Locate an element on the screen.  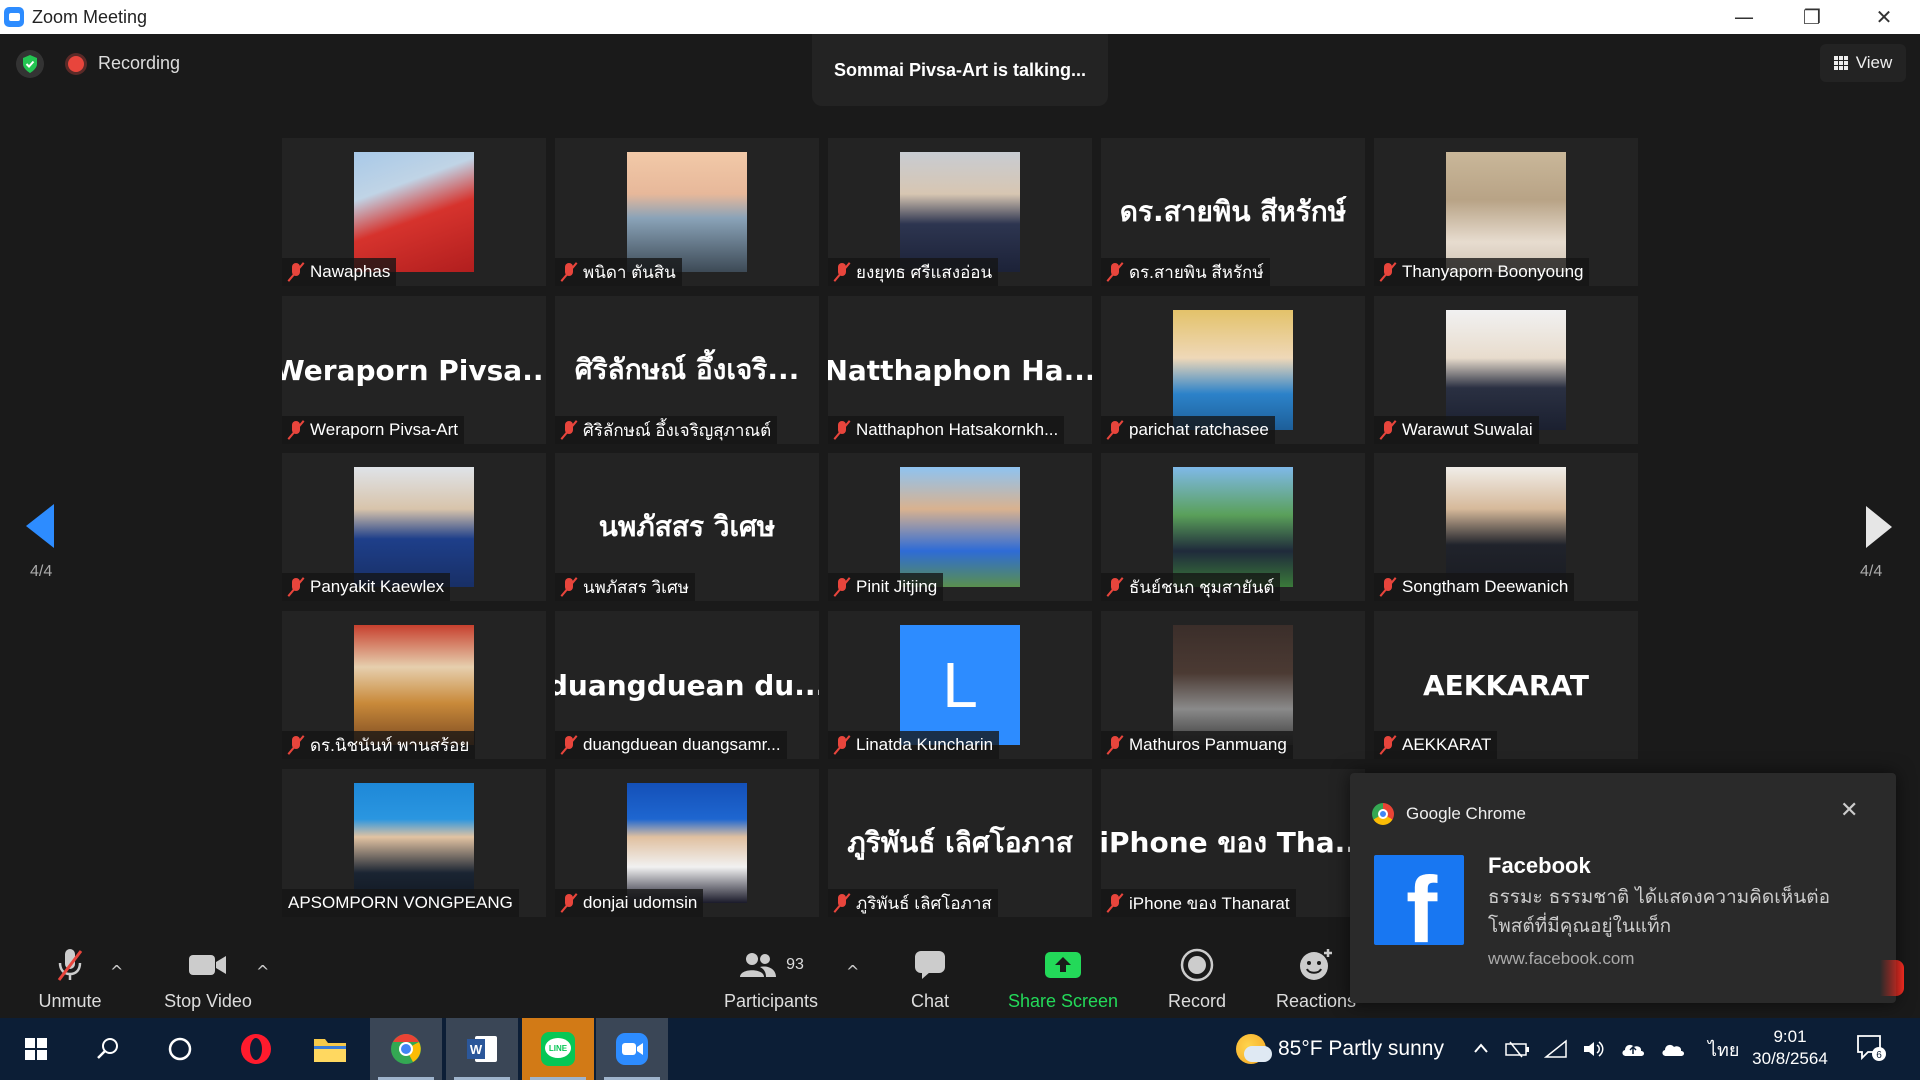
taskbar-word: W is located at coordinates (482, 1049).